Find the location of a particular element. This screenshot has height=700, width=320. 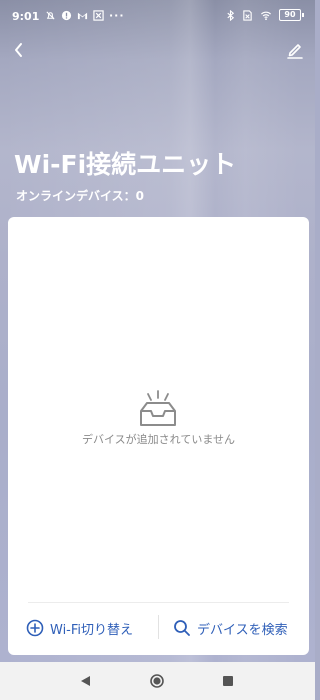

status-right-icons: 90 is located at coordinates (264, 15).